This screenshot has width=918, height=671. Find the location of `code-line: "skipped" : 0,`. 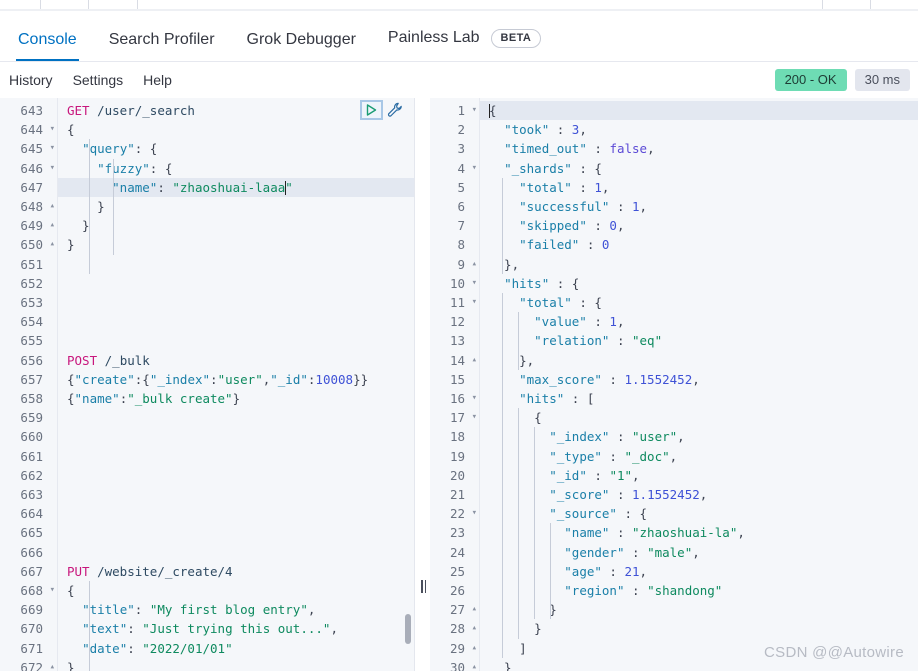

code-line: "skipped" : 0, is located at coordinates (699, 225).